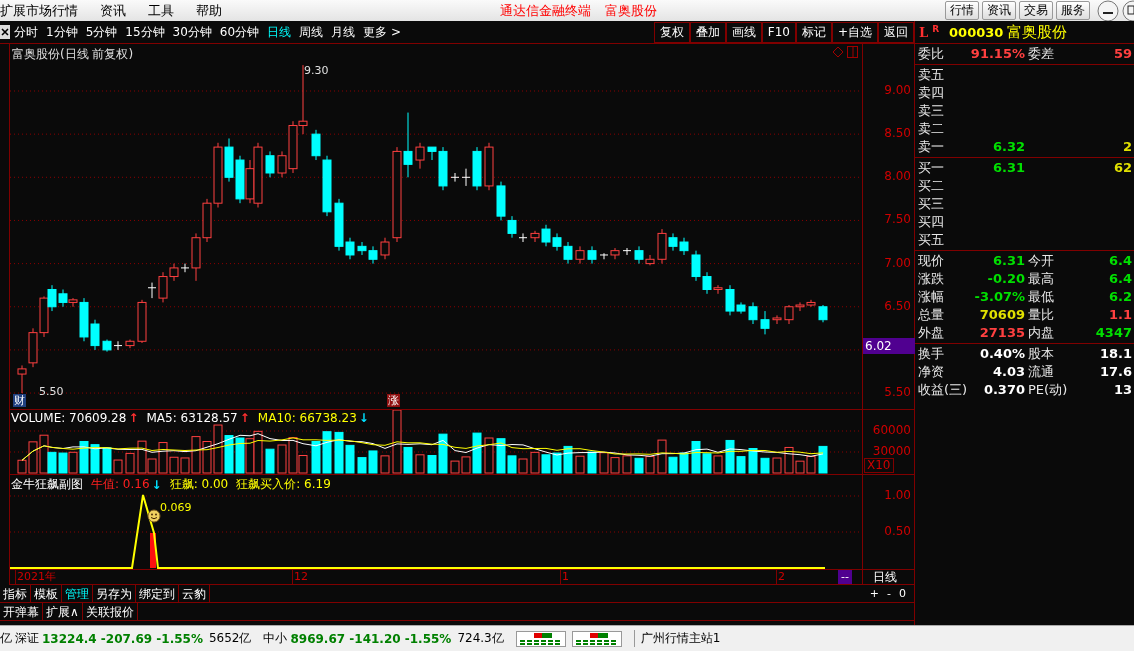 Image resolution: width=1134 pixels, height=651 pixels. I want to click on quote-label: 净资, so click(931, 372).